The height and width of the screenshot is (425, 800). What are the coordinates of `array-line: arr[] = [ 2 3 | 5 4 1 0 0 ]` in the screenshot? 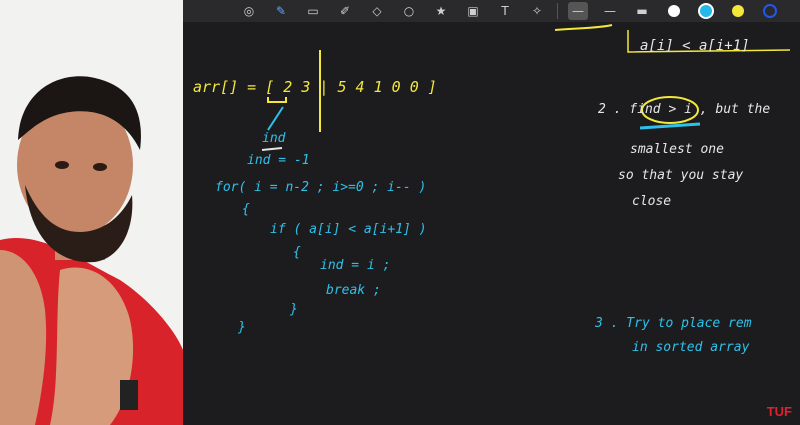 It's located at (315, 87).